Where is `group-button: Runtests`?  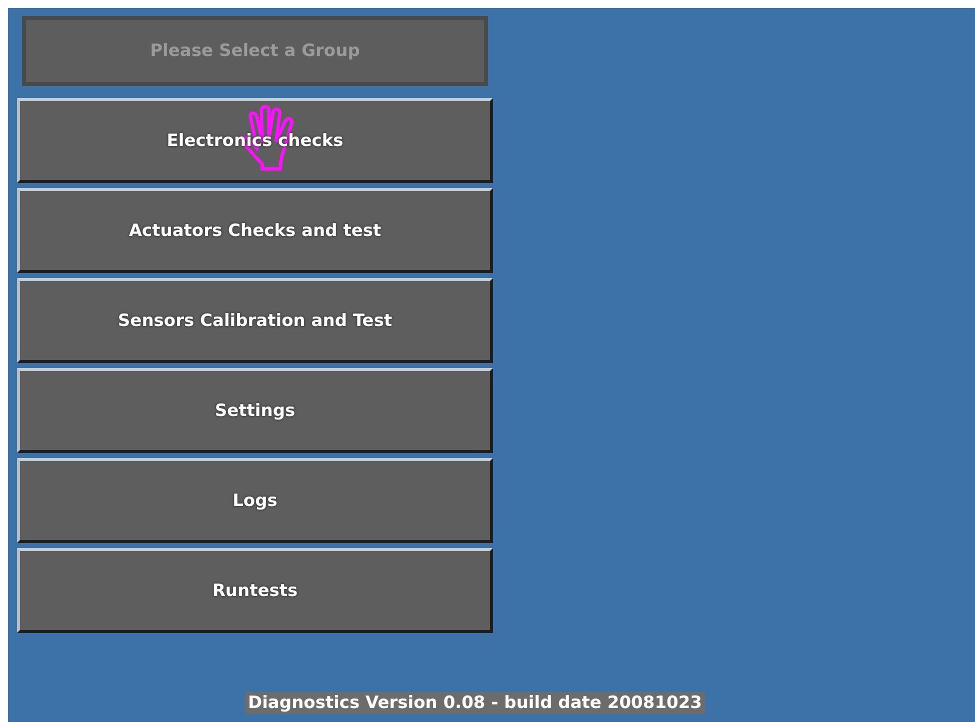
group-button: Runtests is located at coordinates (255, 590).